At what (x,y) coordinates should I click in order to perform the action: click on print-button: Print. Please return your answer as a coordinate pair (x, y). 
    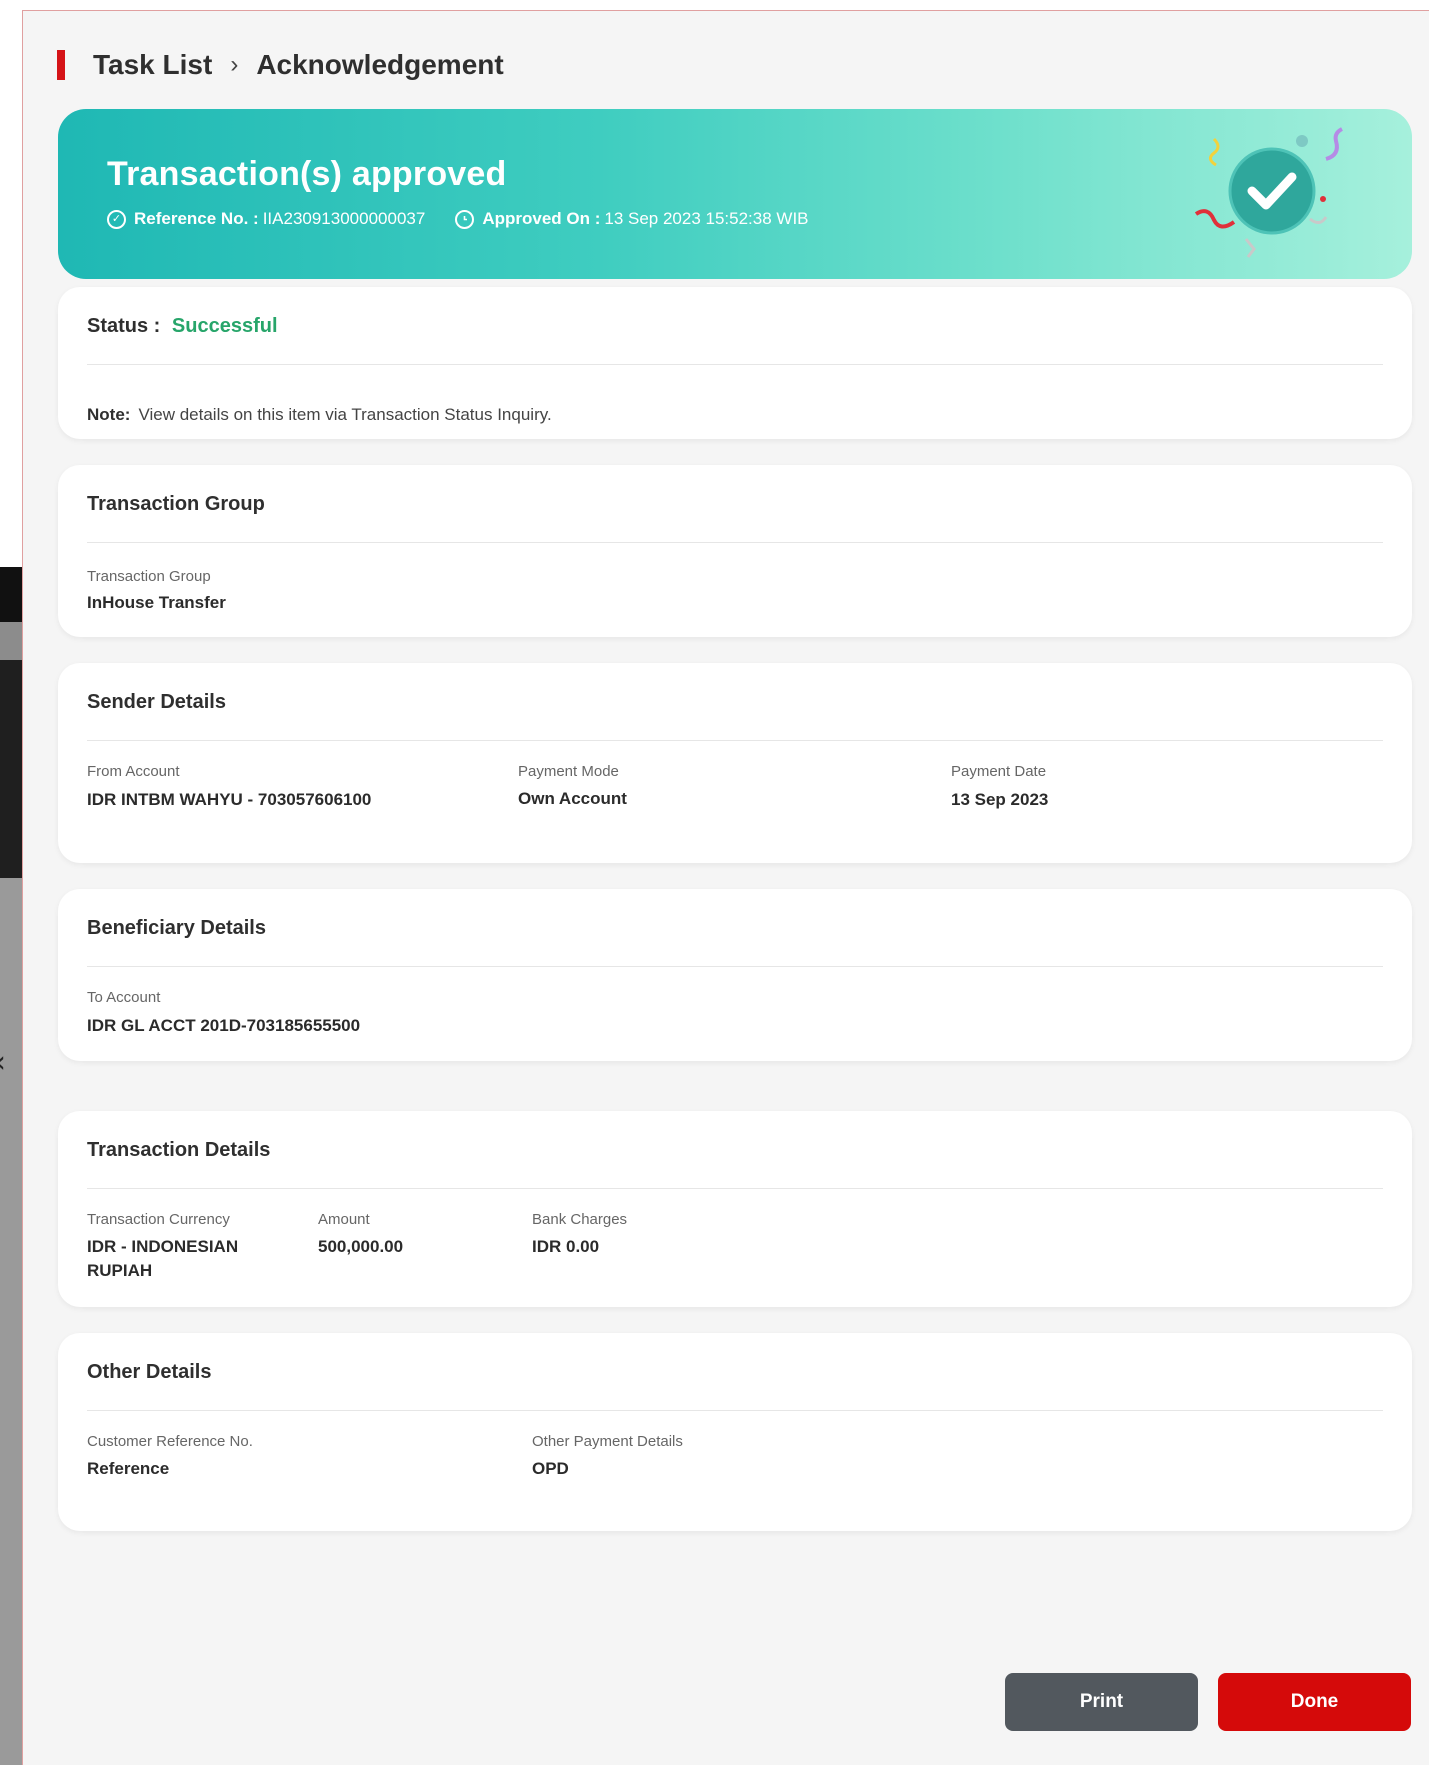
    Looking at the image, I should click on (1101, 1702).